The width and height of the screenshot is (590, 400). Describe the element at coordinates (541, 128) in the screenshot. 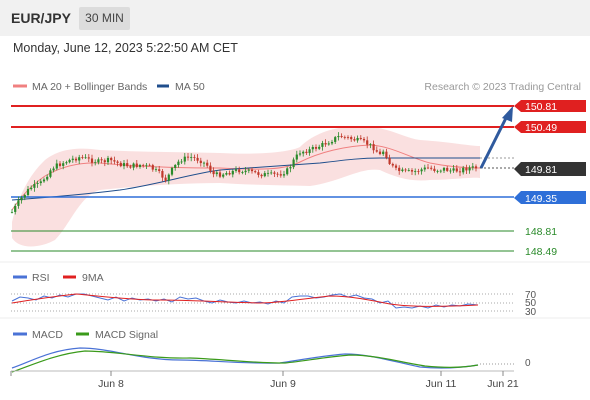

I see `price-tag-label: 150.49` at that location.